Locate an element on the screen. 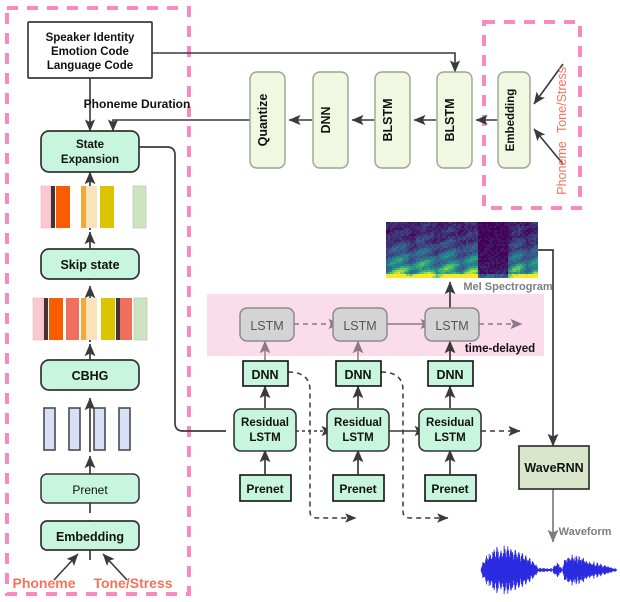 The image size is (620, 602). residual-lstm-1-line-2: LSTM is located at coordinates (264, 438).